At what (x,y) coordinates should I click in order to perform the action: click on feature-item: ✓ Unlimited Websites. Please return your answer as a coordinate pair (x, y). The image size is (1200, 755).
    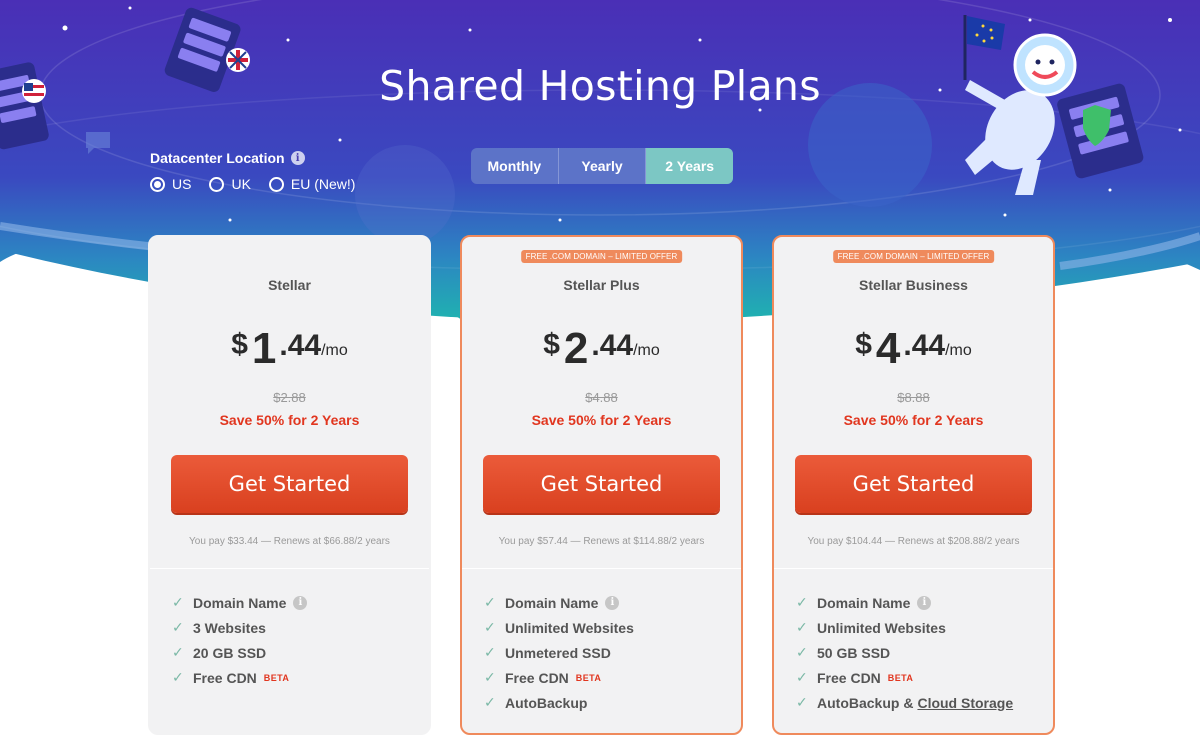
    Looking at the image, I should click on (904, 627).